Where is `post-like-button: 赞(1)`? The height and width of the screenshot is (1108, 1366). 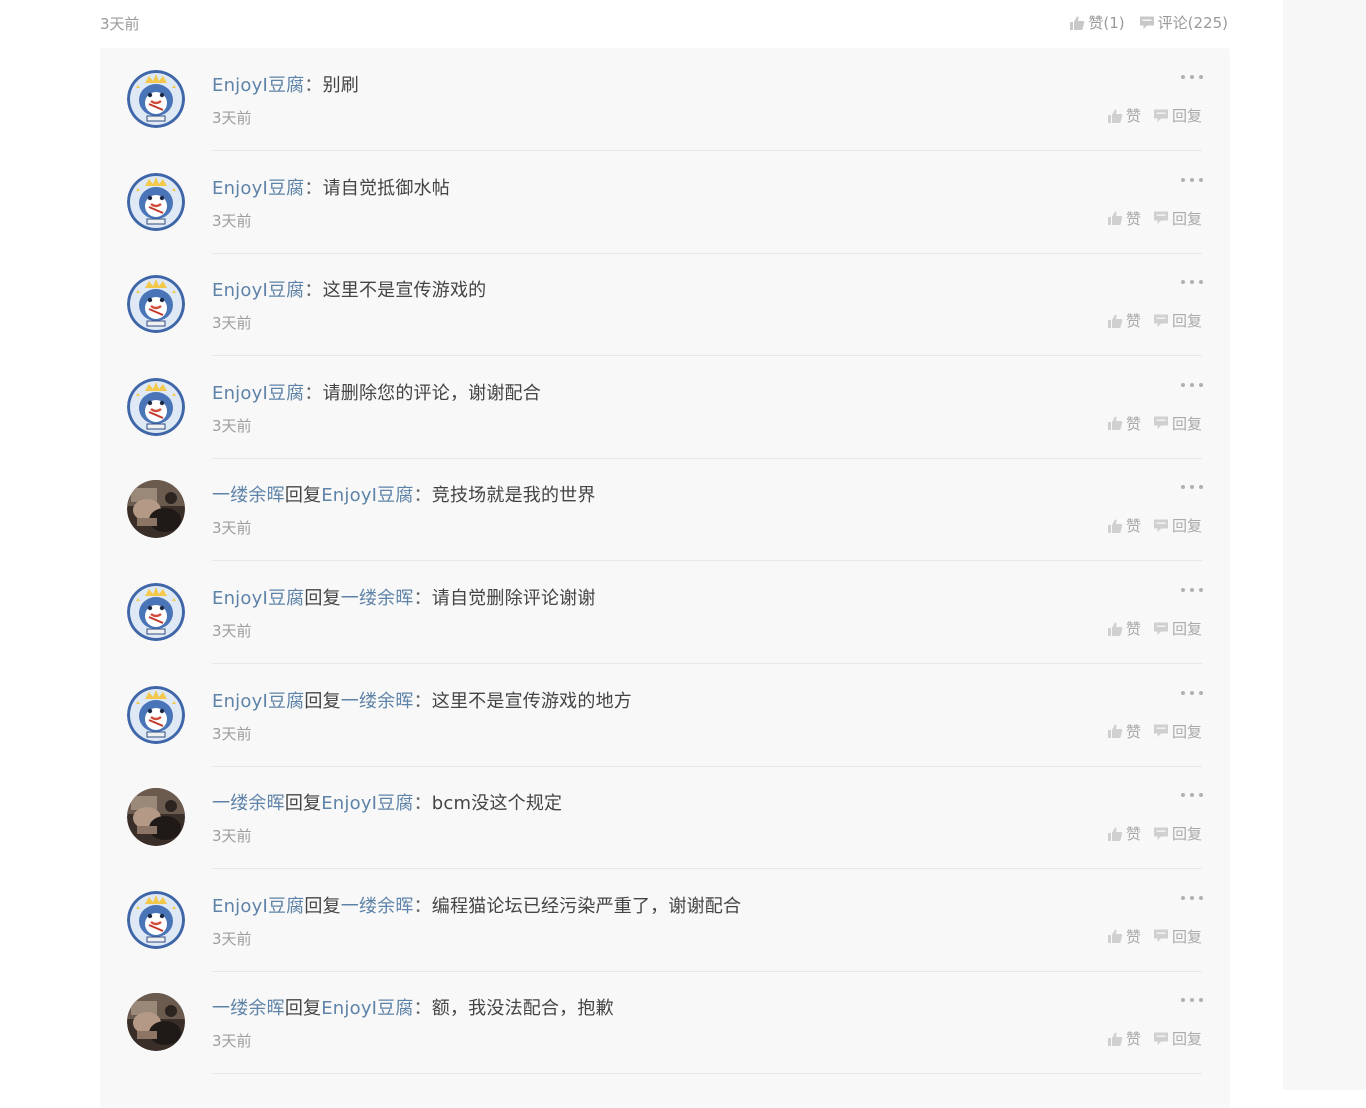 post-like-button: 赞(1) is located at coordinates (1097, 22).